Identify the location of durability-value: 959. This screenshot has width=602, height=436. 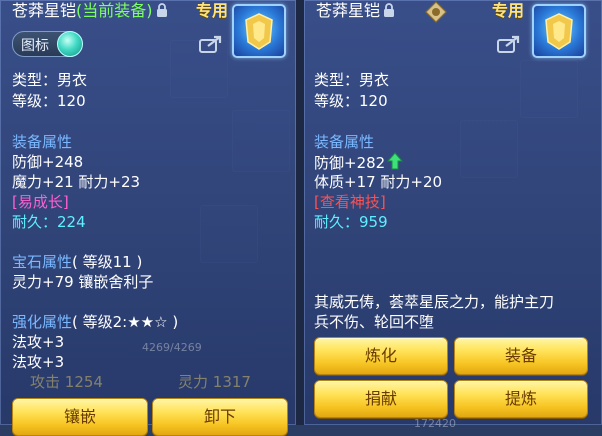
(373, 222).